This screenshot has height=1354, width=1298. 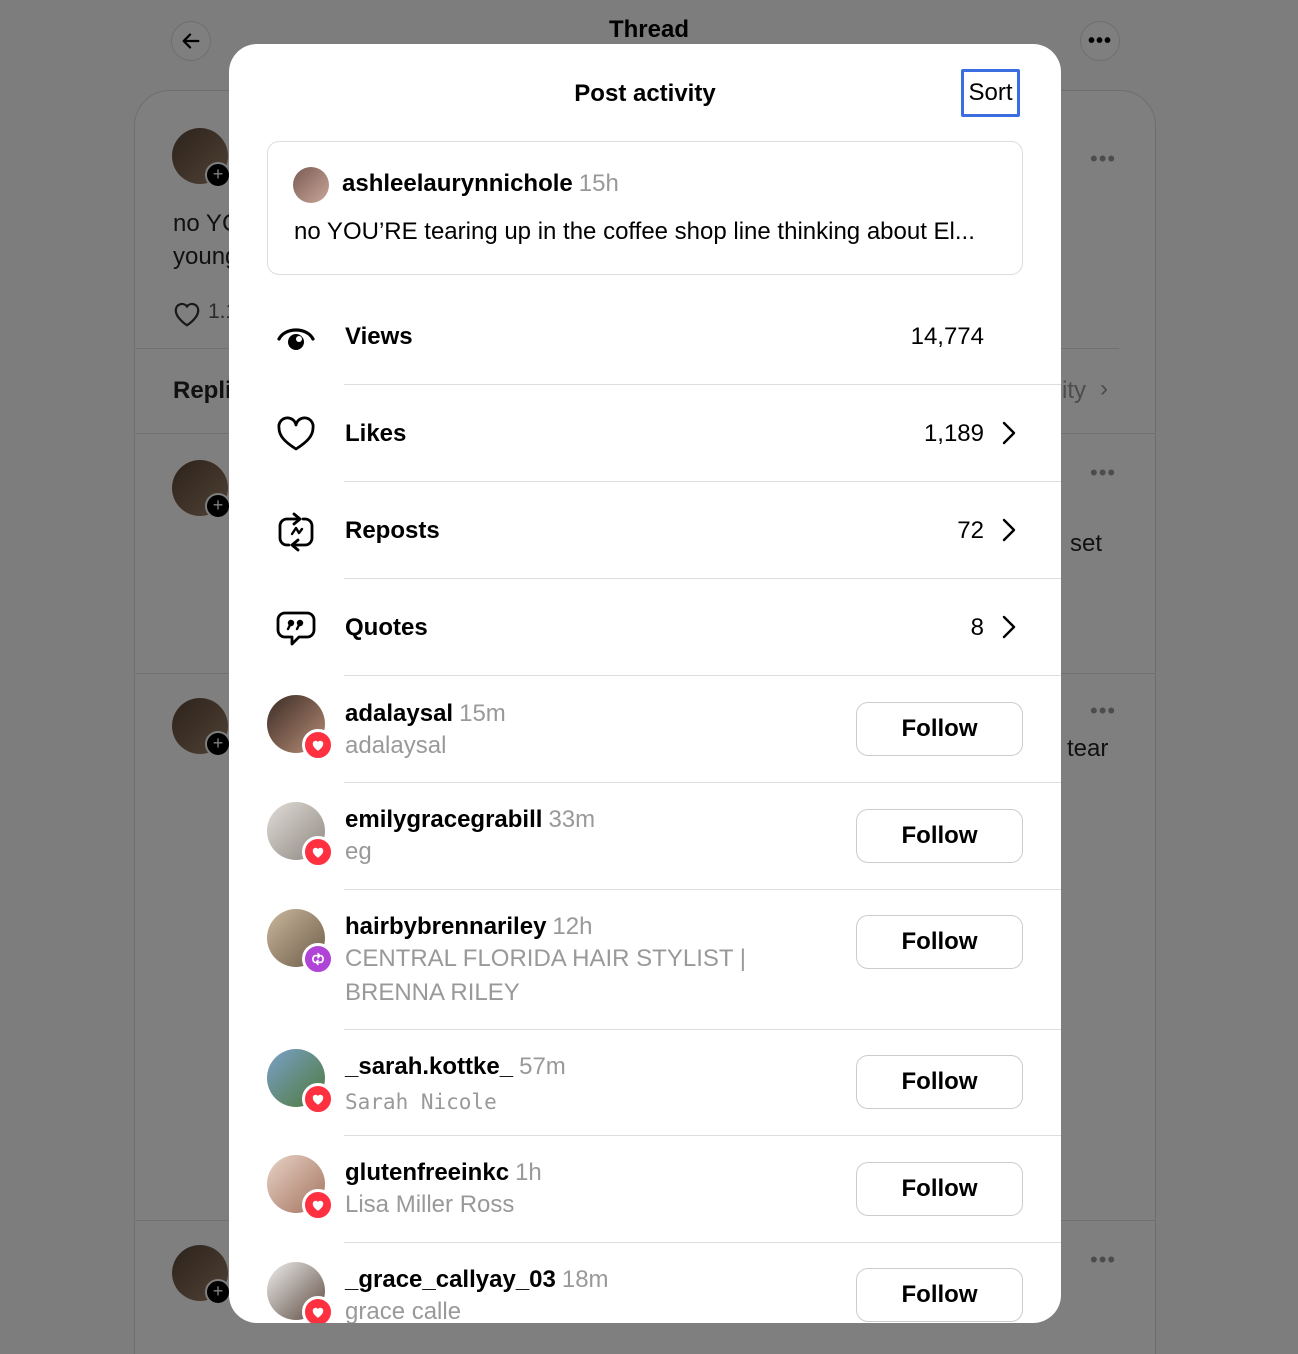 I want to click on user-name-line: adalaysal 15m, so click(x=425, y=714).